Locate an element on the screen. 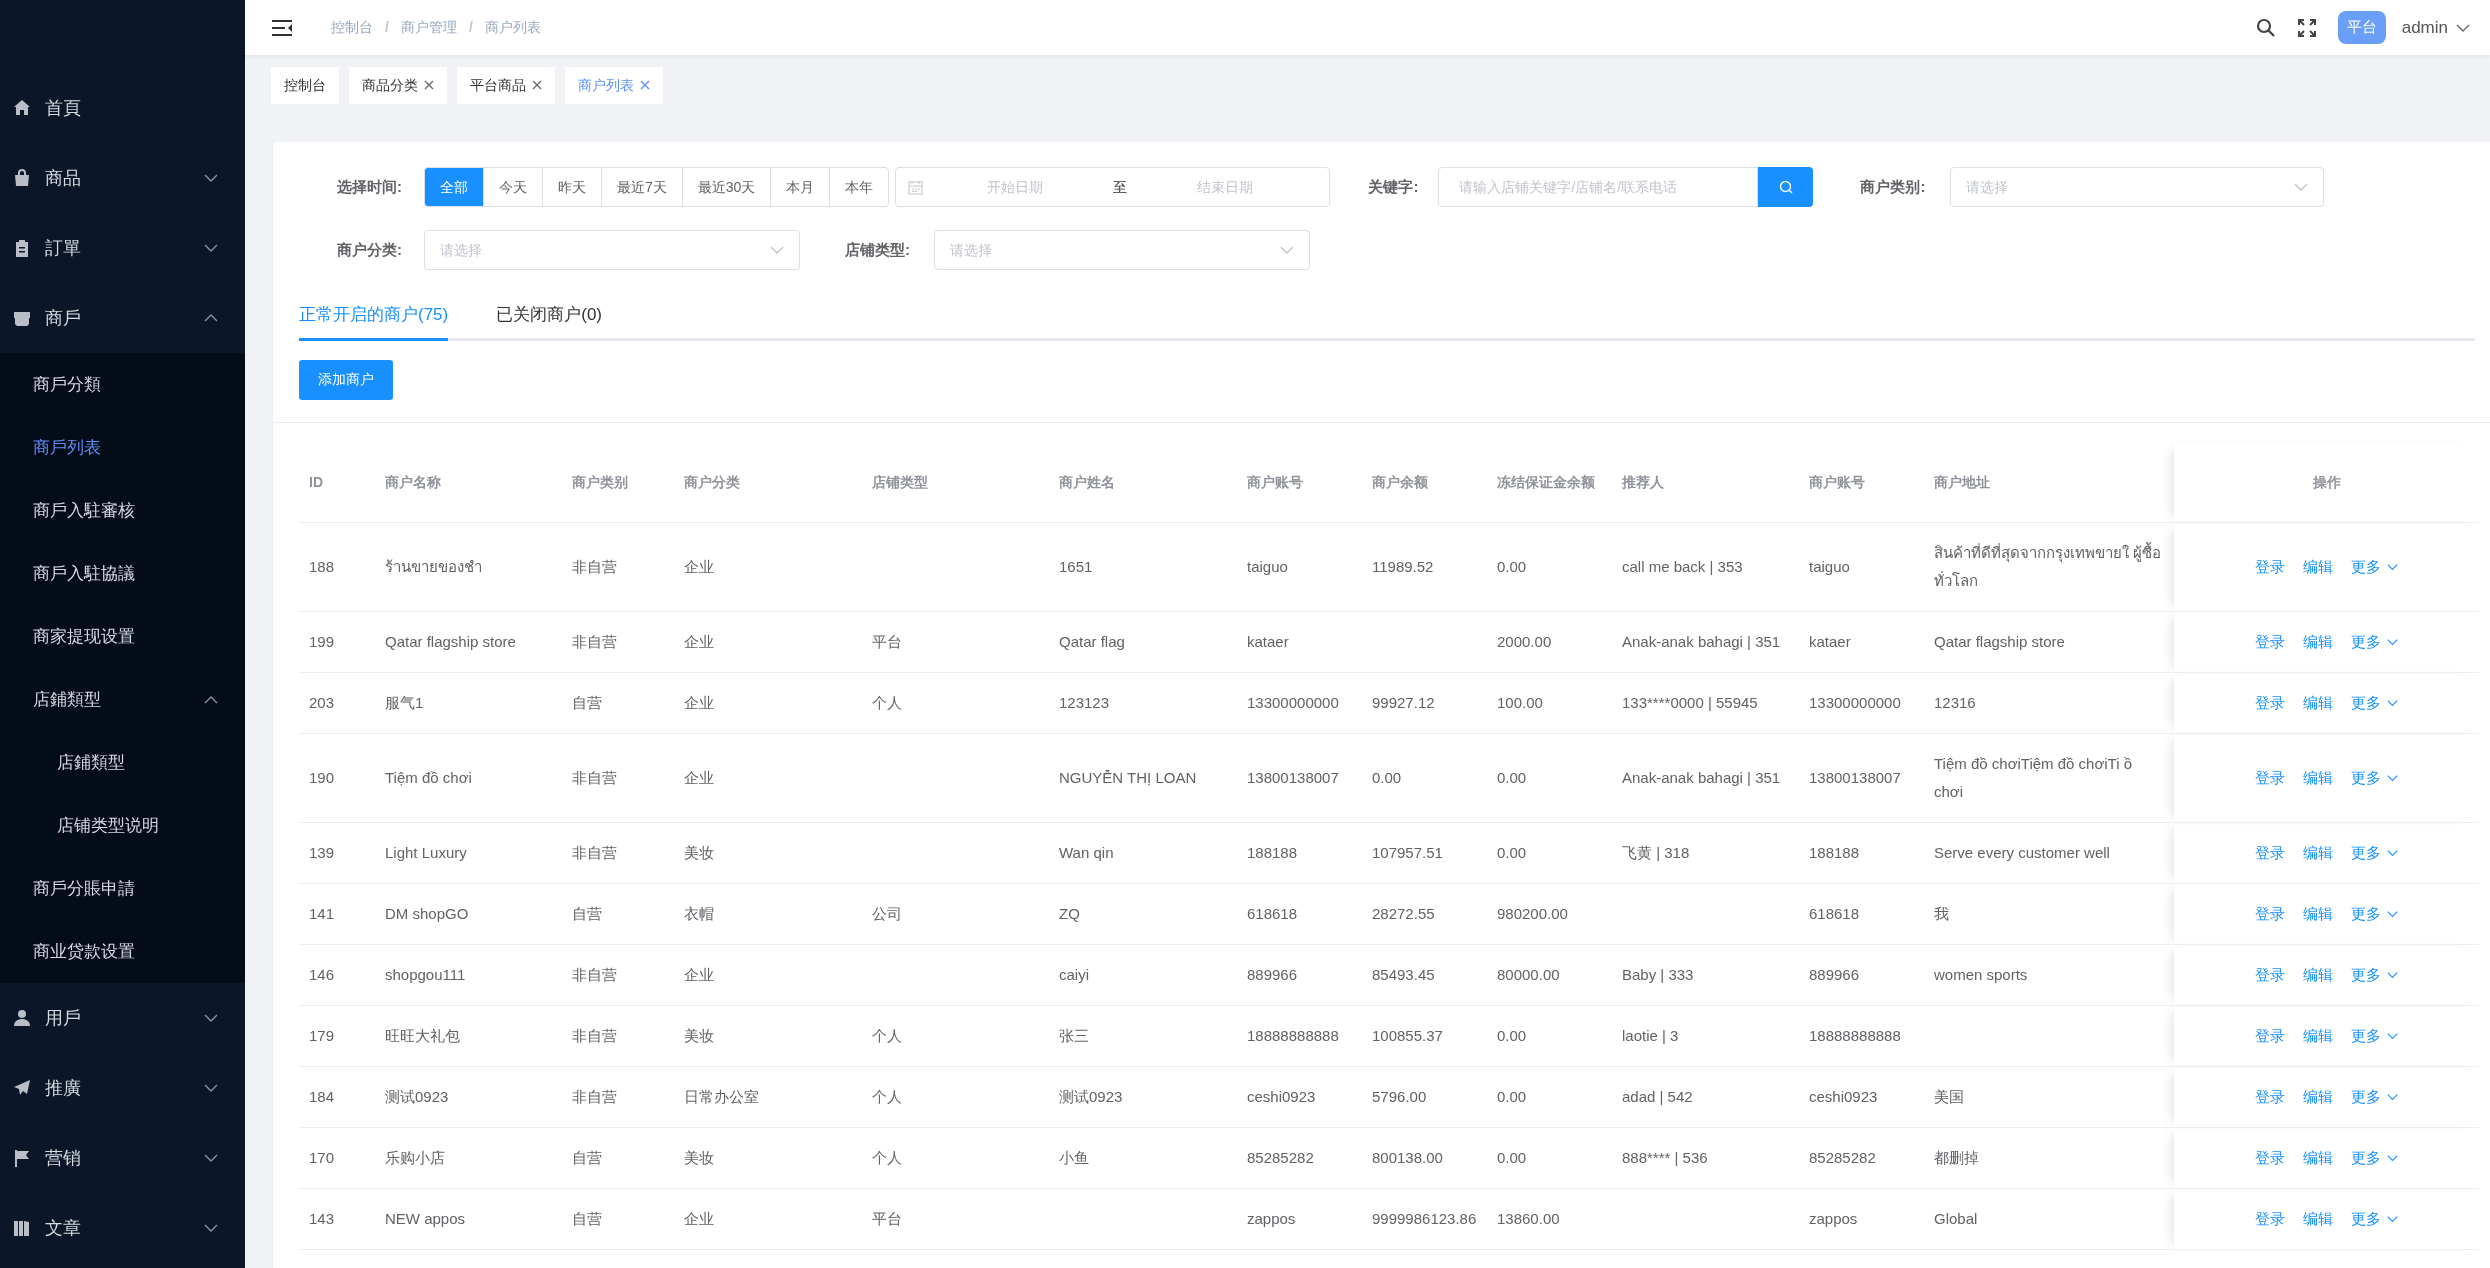  breadcrumb-link: 商户管理 is located at coordinates (428, 27).